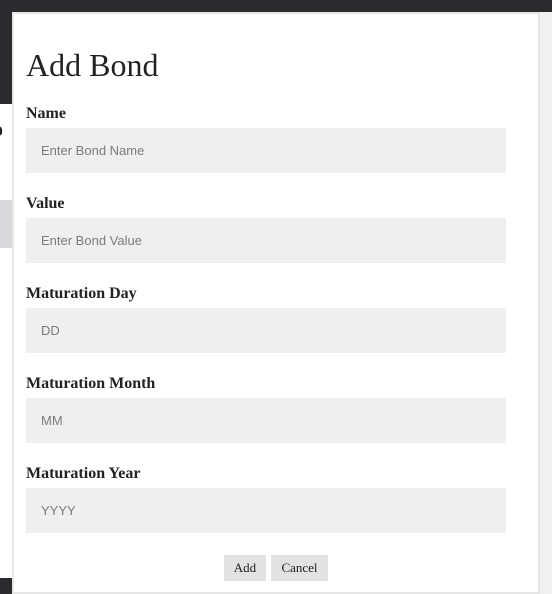 The image size is (552, 594). Describe the element at coordinates (81, 293) in the screenshot. I see `maturation-day-label: Maturation Day` at that location.